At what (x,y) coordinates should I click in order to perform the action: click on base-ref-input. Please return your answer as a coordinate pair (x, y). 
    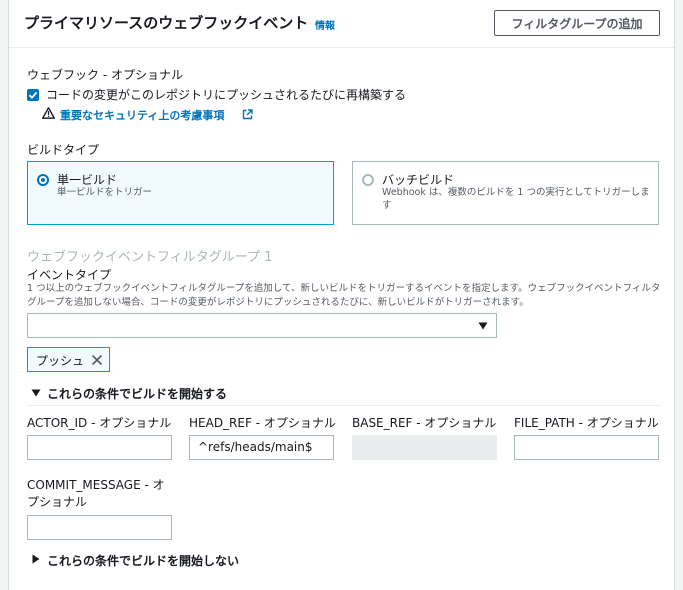
    Looking at the image, I should click on (424, 447).